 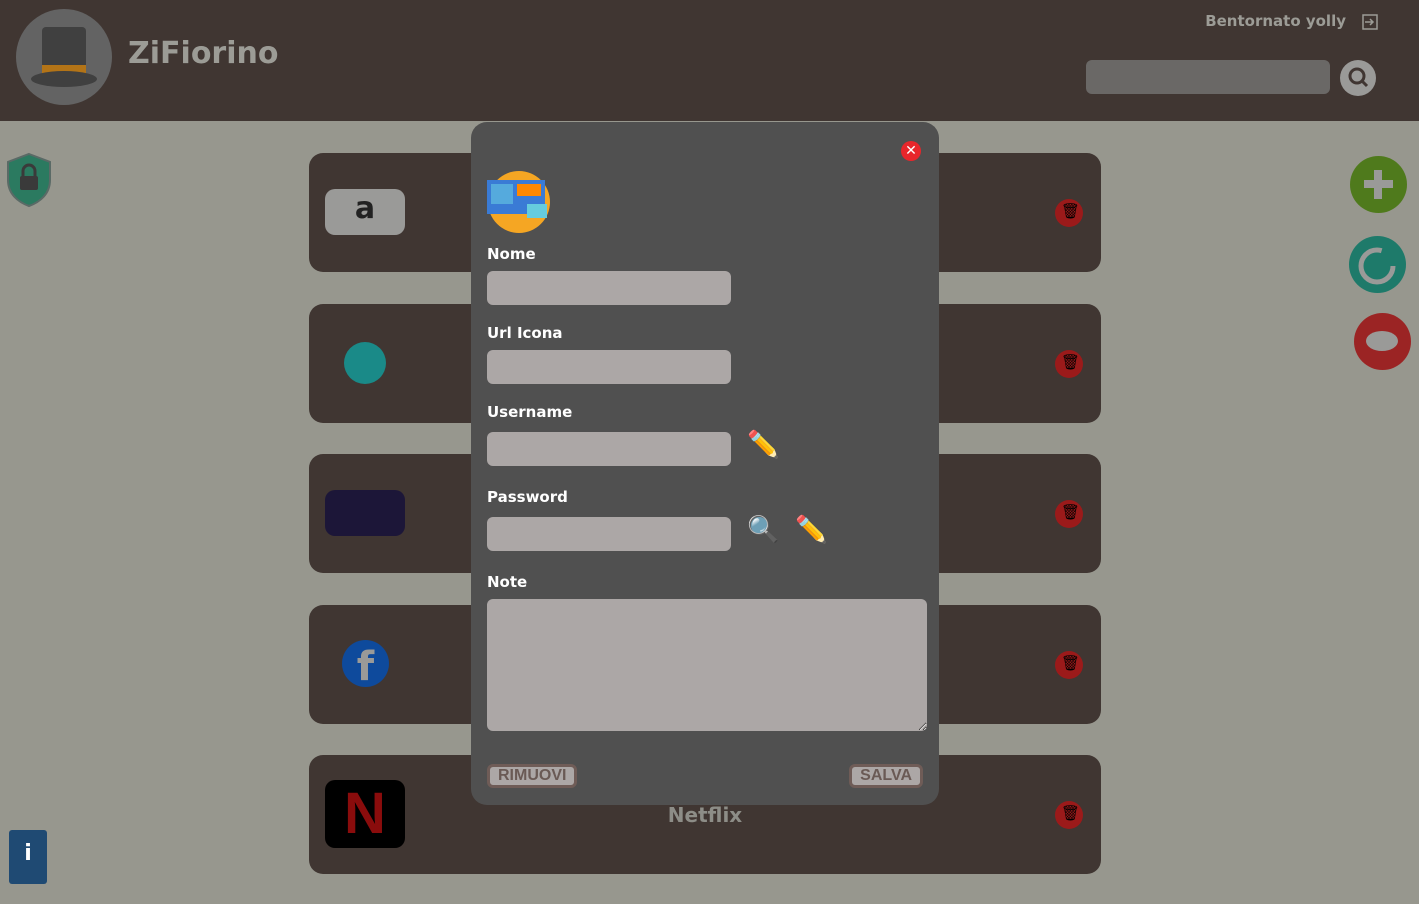 I want to click on search-button, so click(x=1358, y=78).